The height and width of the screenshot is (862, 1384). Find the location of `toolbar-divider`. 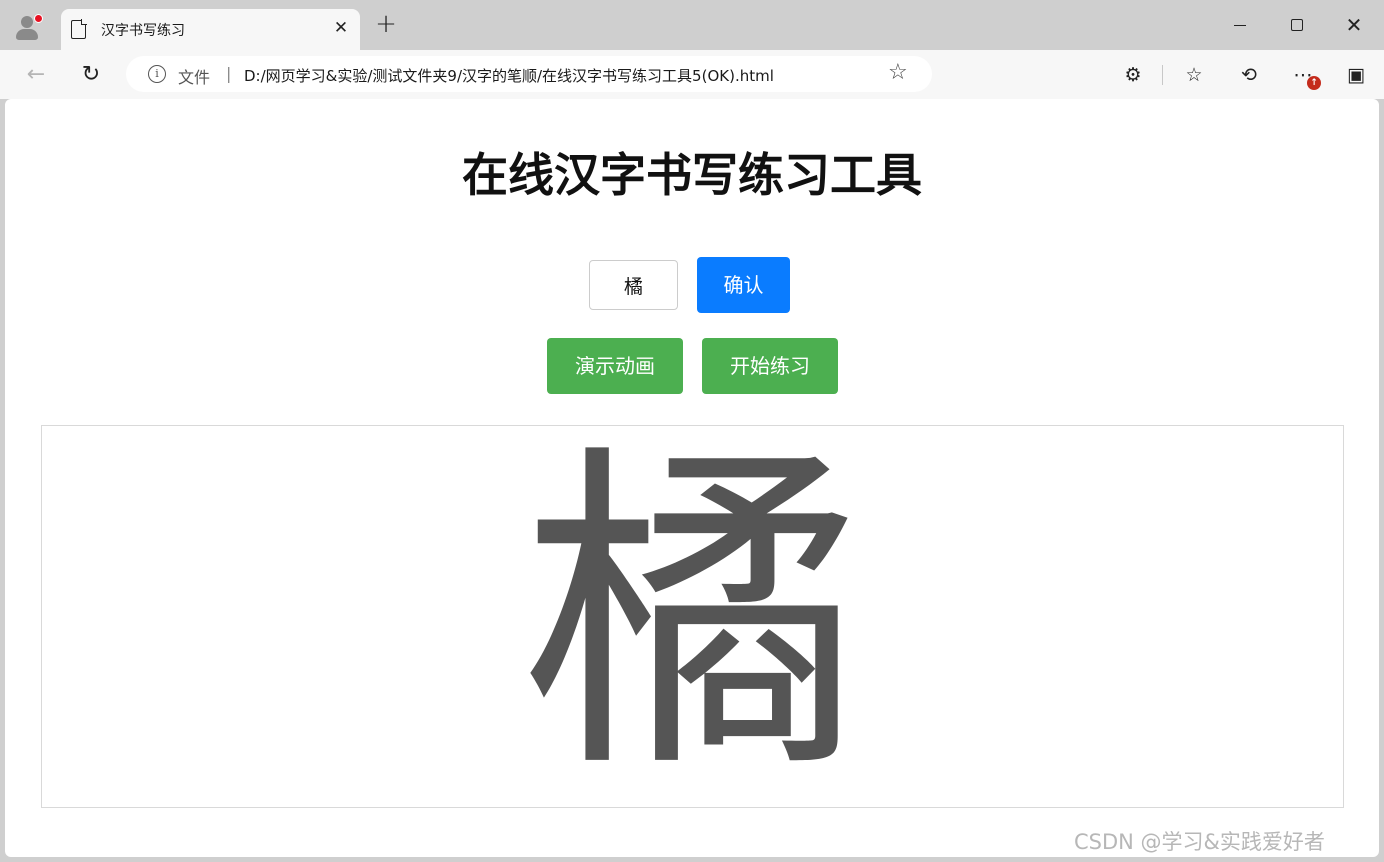

toolbar-divider is located at coordinates (1162, 75).